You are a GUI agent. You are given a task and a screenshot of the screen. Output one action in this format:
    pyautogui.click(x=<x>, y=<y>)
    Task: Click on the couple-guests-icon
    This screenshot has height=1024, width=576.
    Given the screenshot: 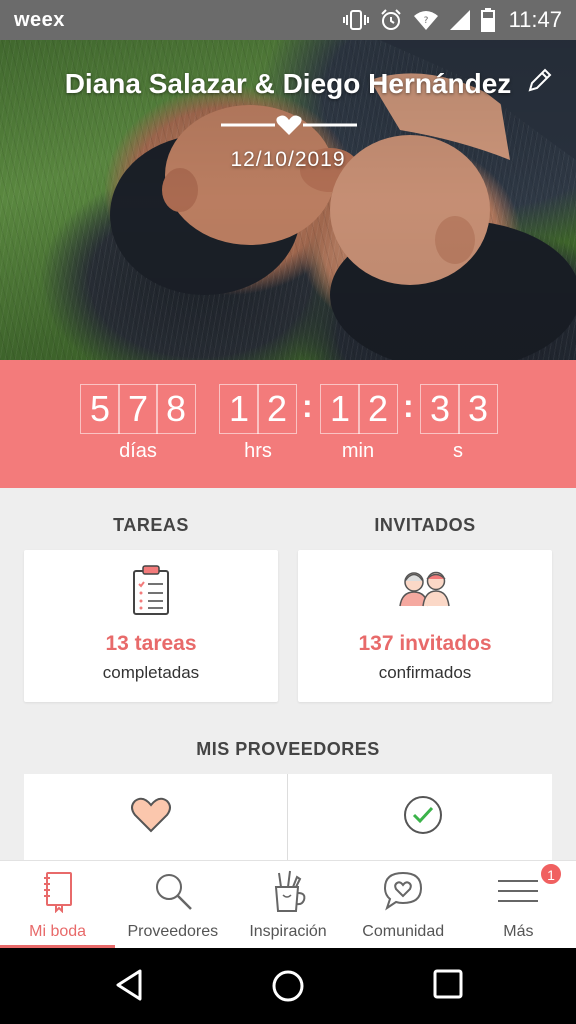 What is the action you would take?
    pyautogui.click(x=424, y=589)
    